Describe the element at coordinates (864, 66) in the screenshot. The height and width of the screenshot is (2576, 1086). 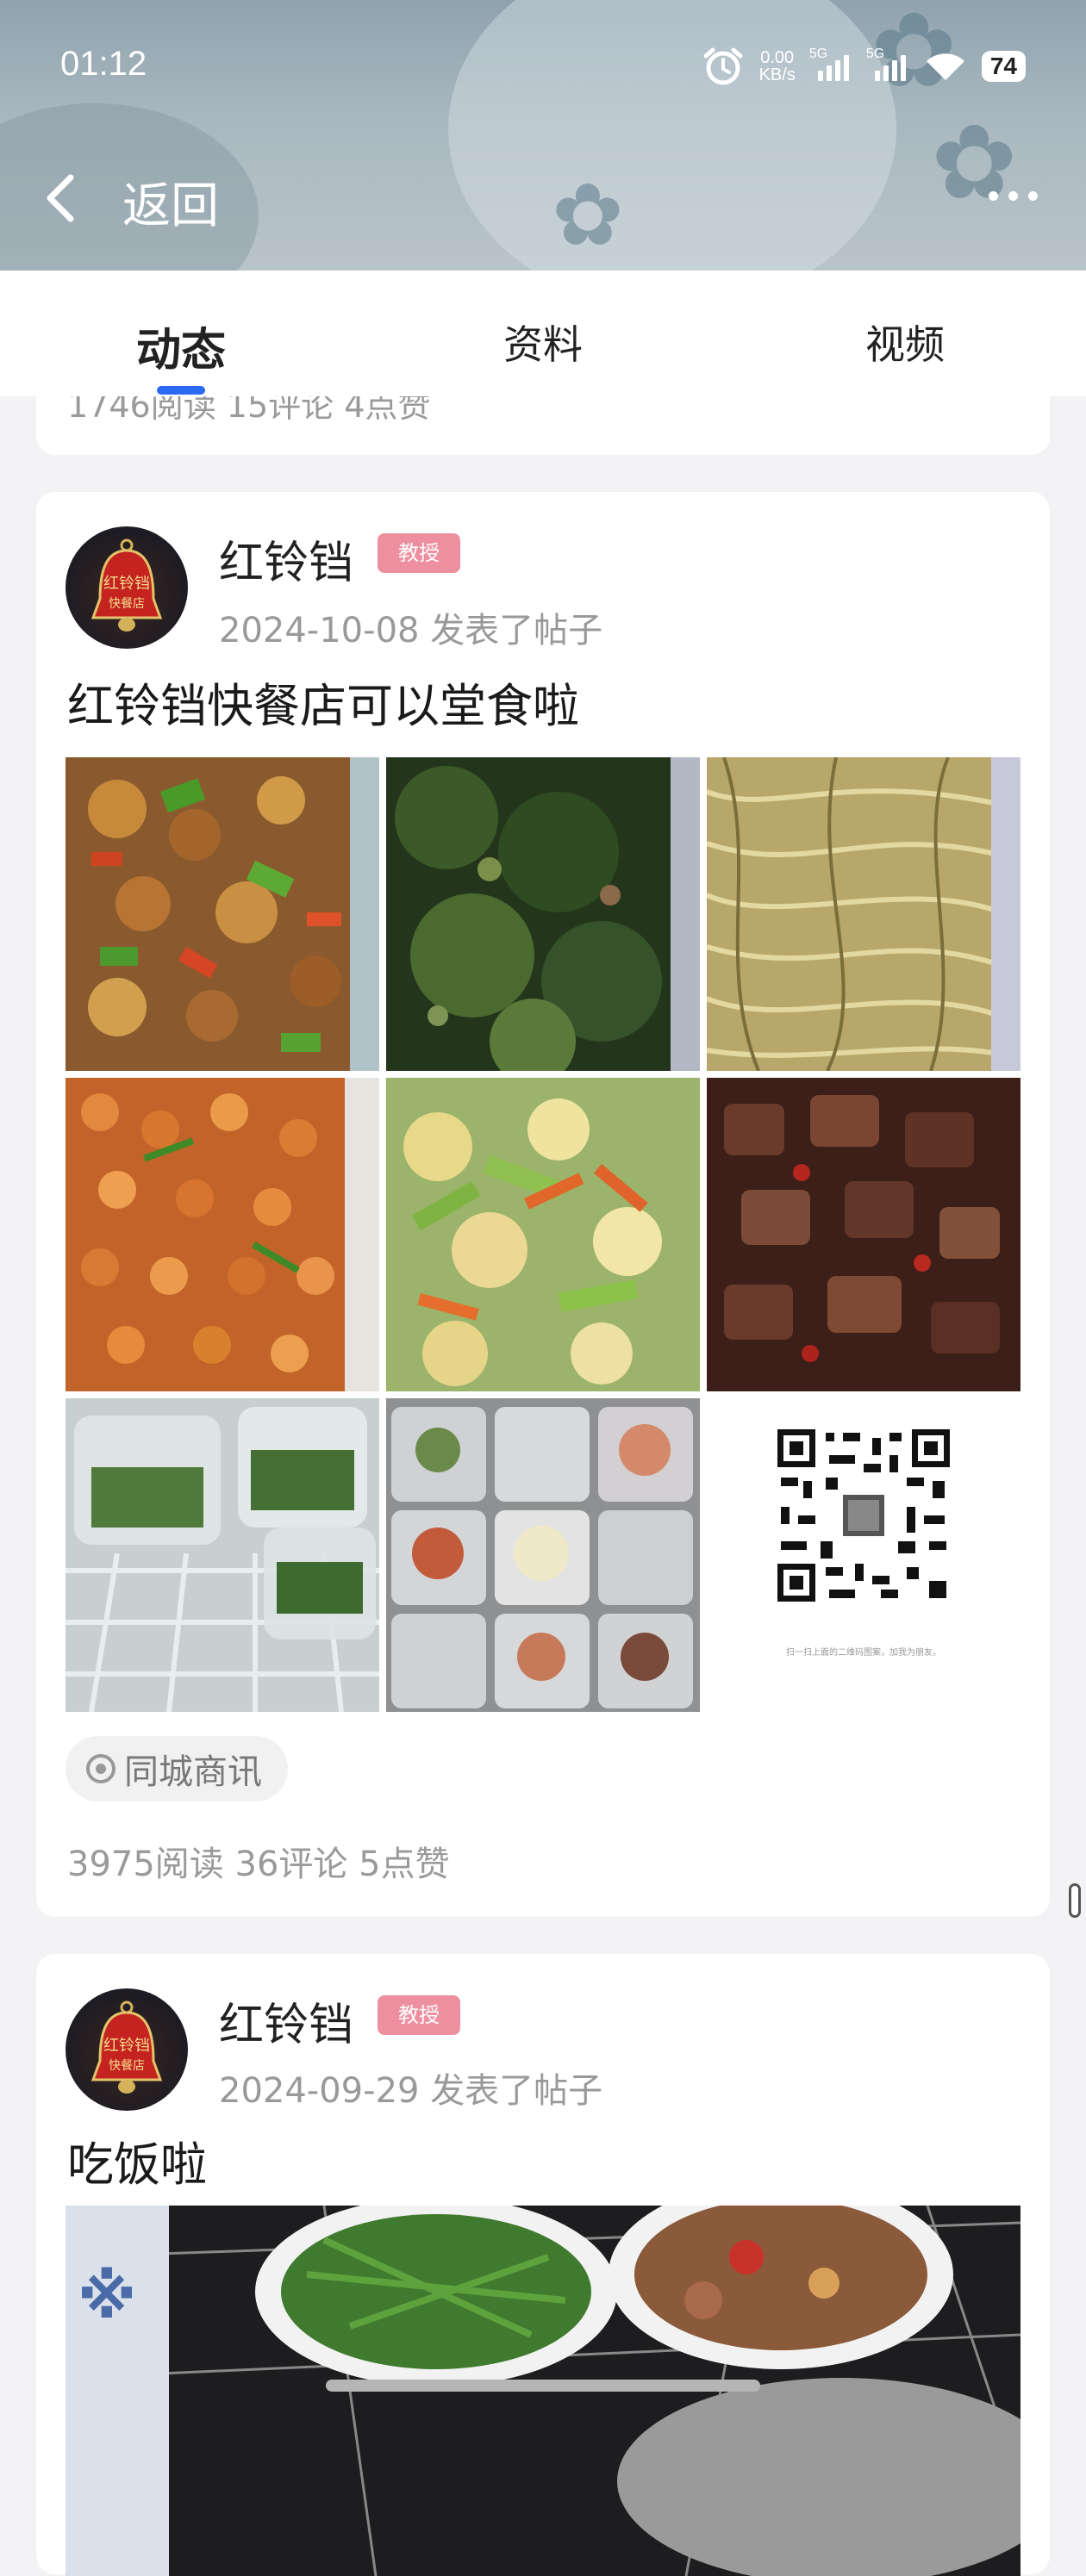
I see `status-icons: 0.00 KB/s 5G 5G 74` at that location.